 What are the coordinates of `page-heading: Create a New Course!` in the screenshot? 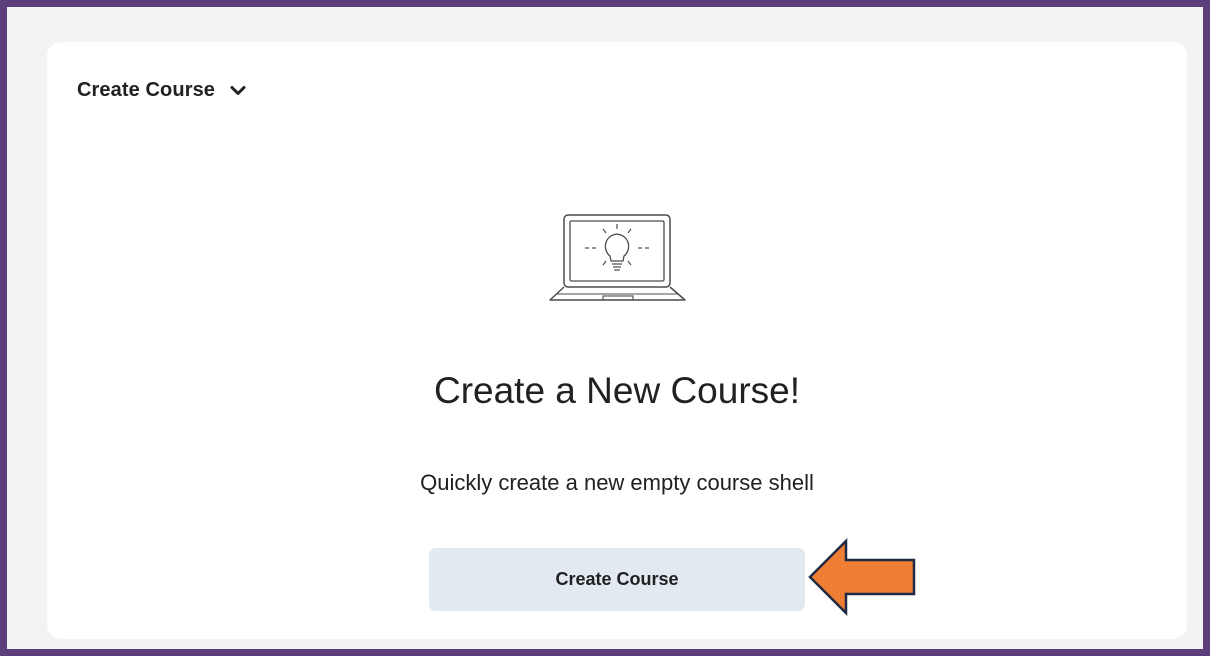 It's located at (617, 390).